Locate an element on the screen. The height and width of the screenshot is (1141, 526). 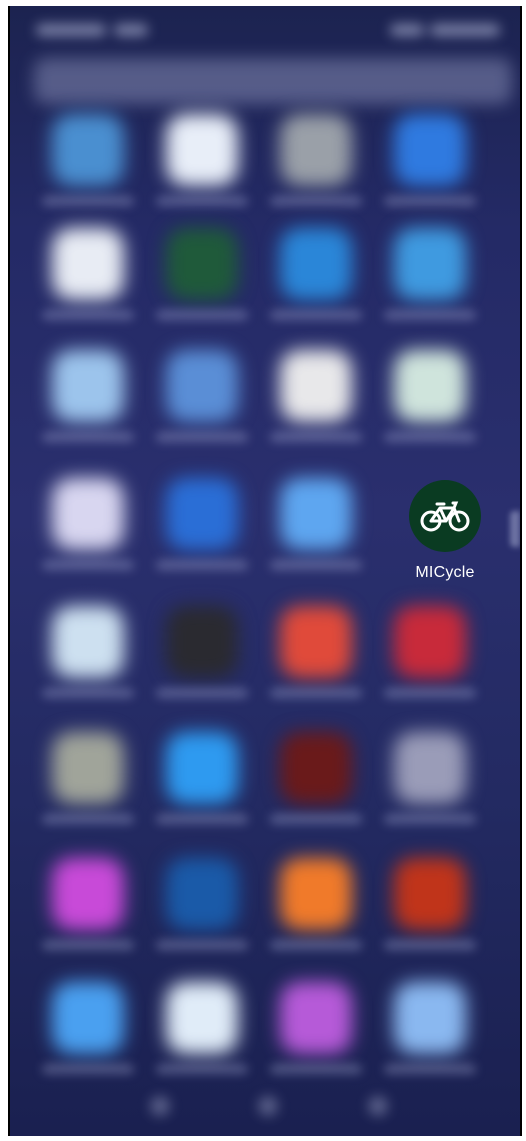
recents-button is located at coordinates (378, 1106).